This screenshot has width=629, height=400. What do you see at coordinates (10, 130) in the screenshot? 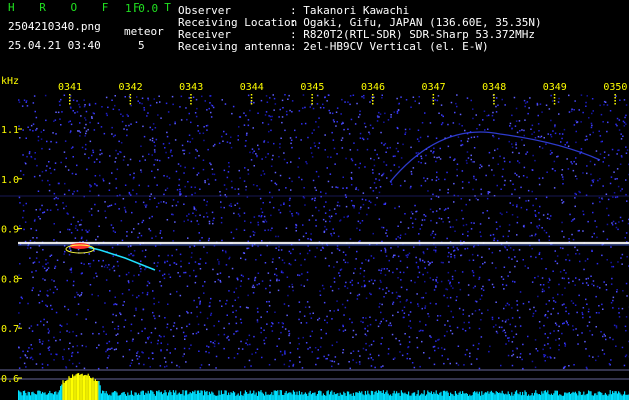
I see `y-tick-label: 1.1` at bounding box center [10, 130].